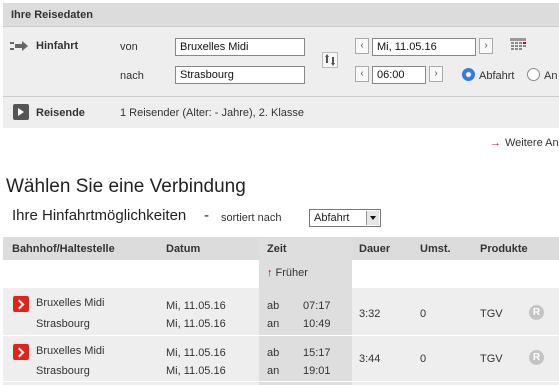  I want to click on chevron-down-icon, so click(372, 218).